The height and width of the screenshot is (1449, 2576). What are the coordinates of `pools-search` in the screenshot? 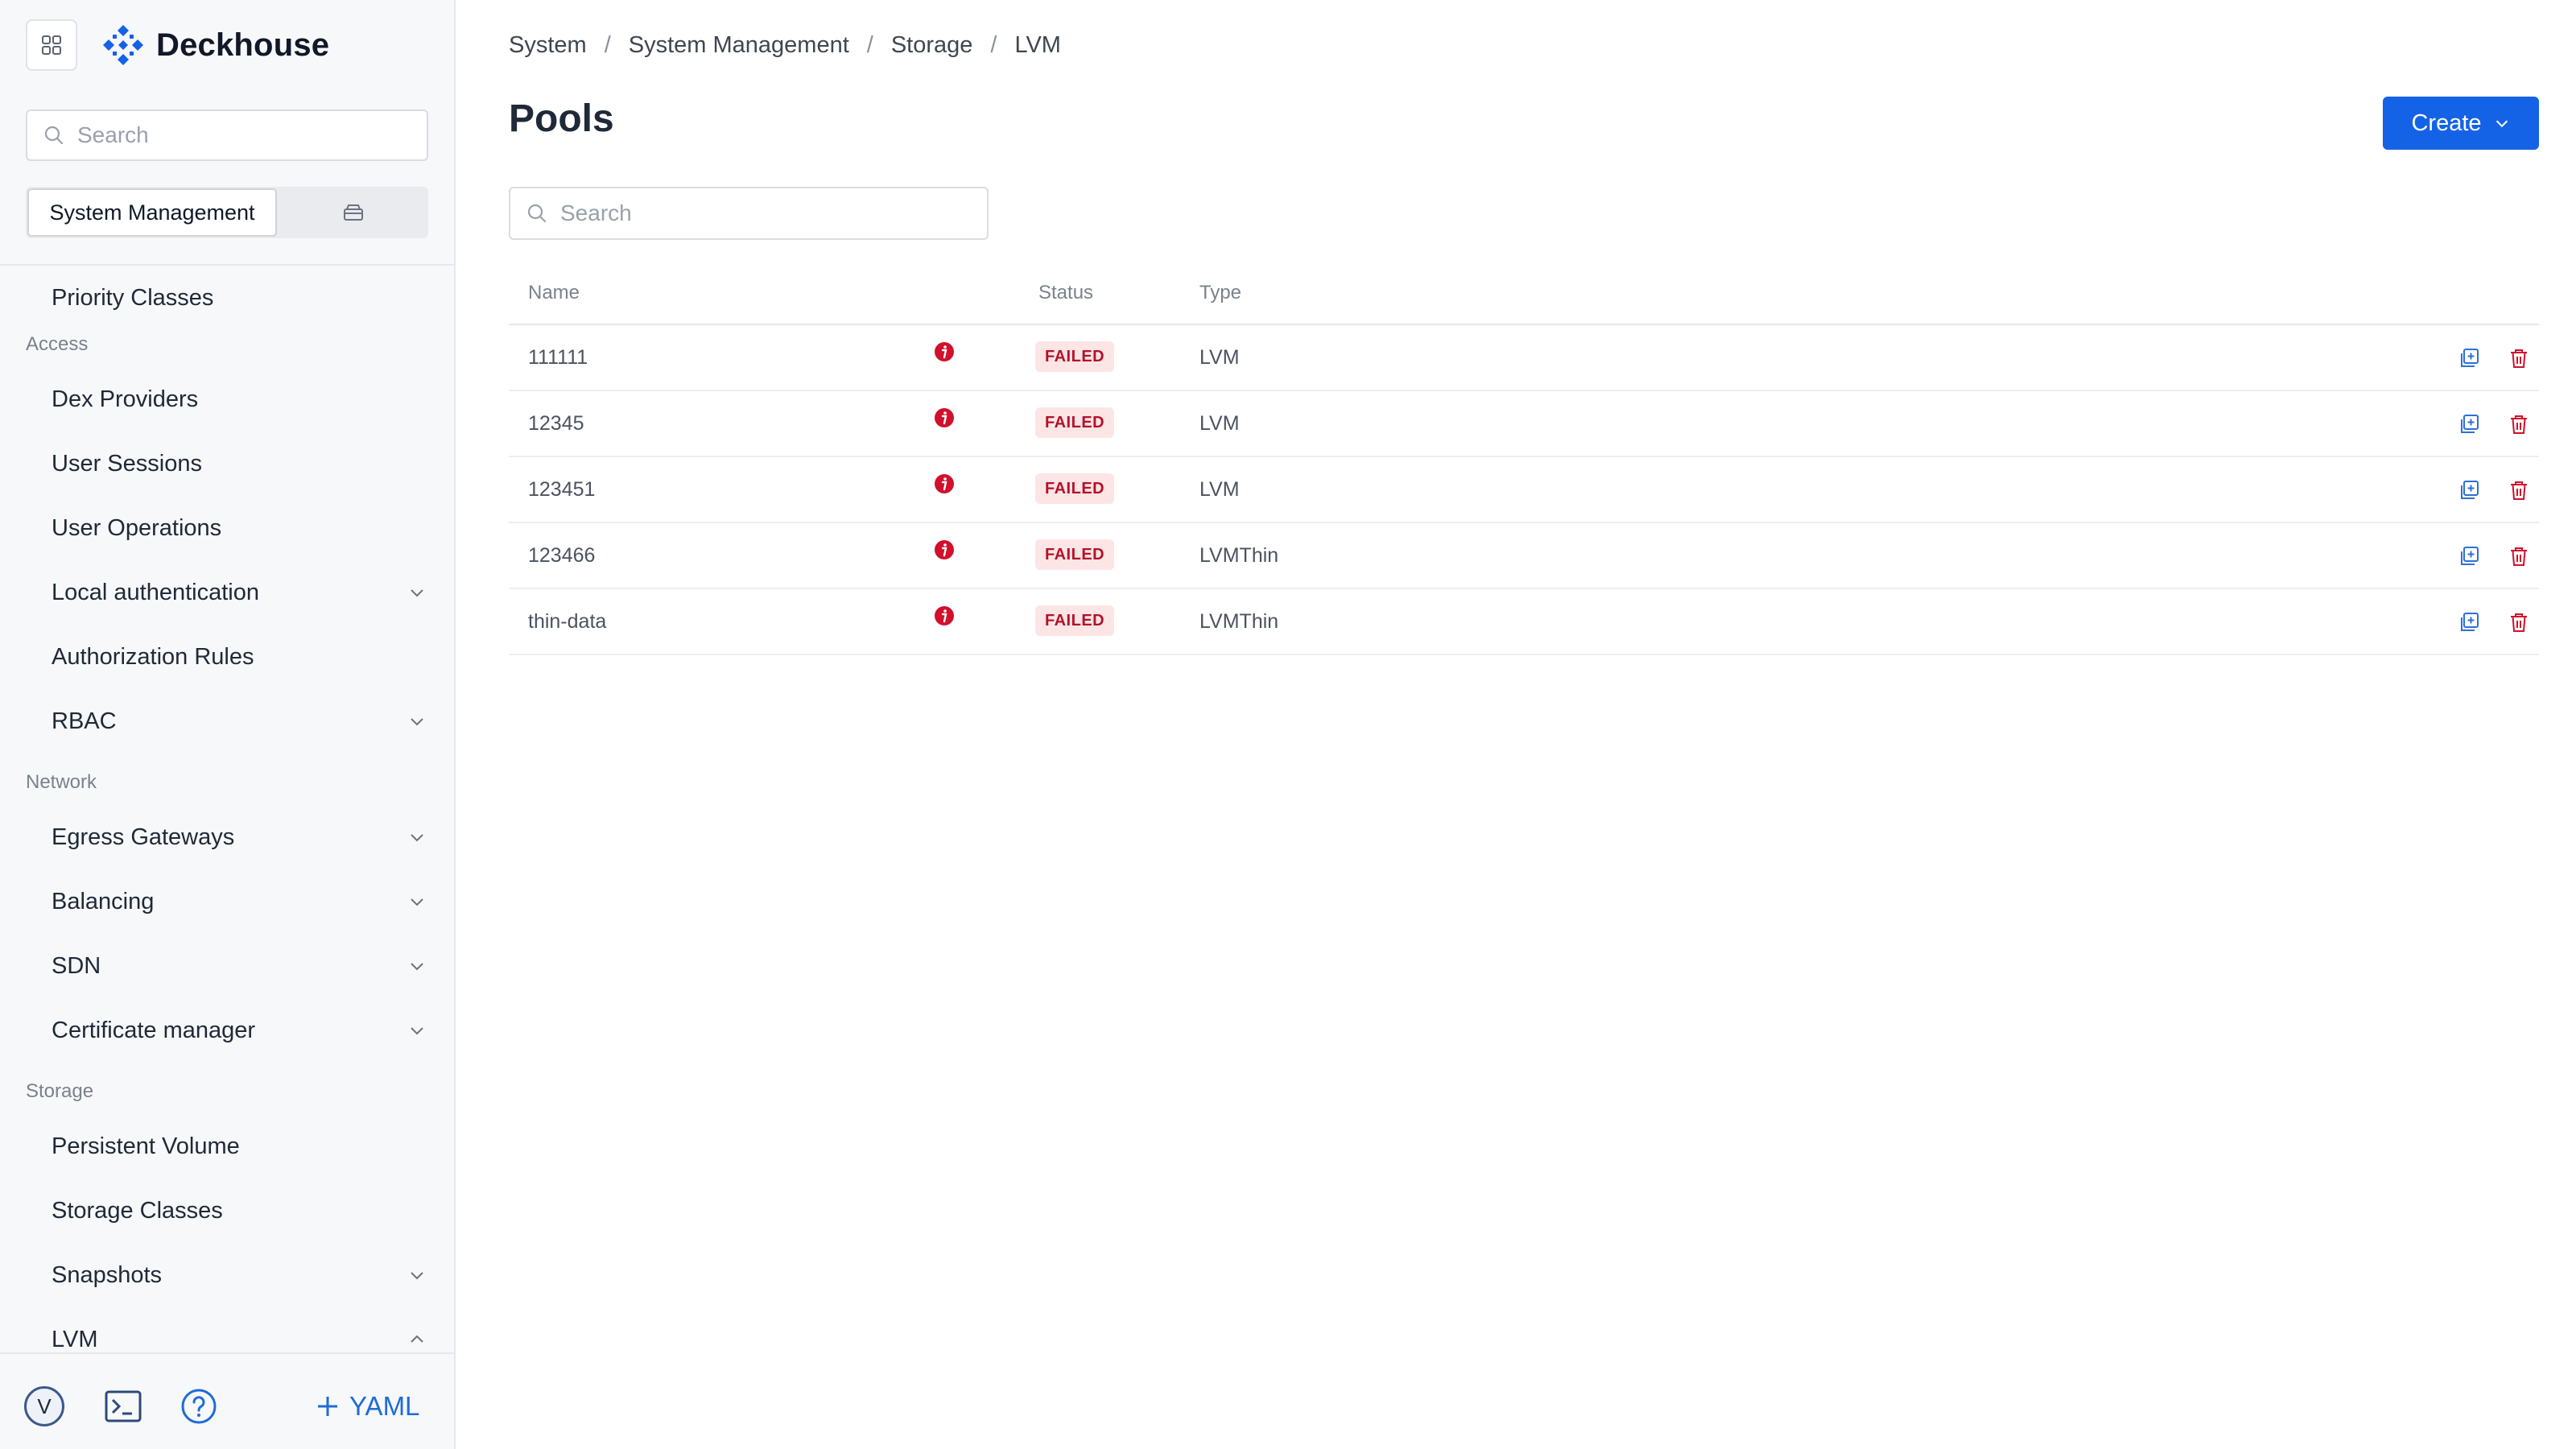 It's located at (749, 213).